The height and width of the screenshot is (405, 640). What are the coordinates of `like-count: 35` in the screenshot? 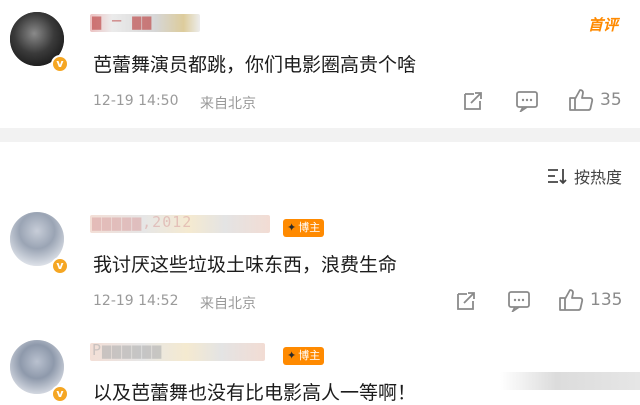 It's located at (611, 100).